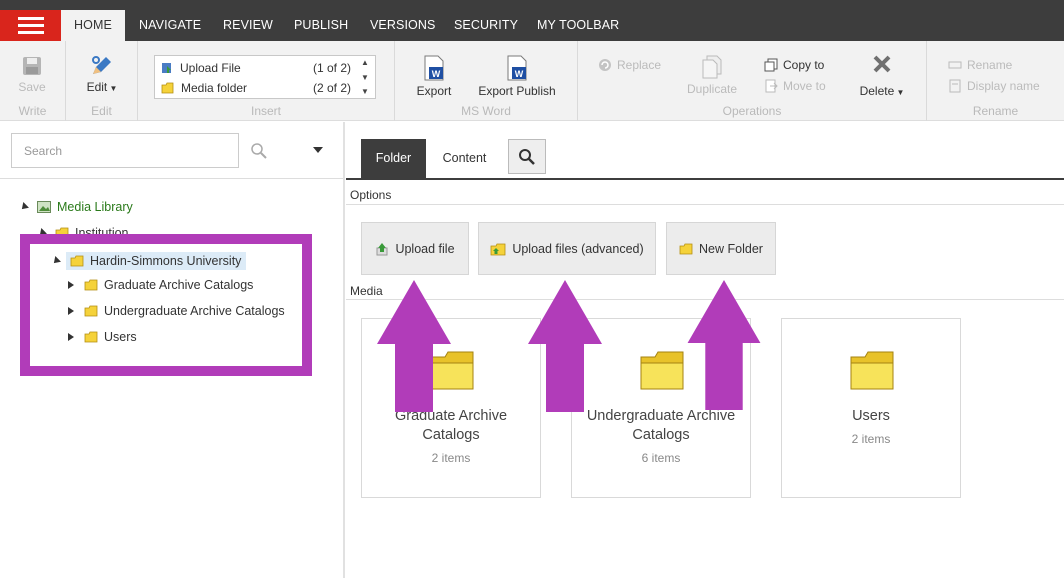  What do you see at coordinates (451, 425) in the screenshot?
I see `card-title: Graduate Archive Catalogs` at bounding box center [451, 425].